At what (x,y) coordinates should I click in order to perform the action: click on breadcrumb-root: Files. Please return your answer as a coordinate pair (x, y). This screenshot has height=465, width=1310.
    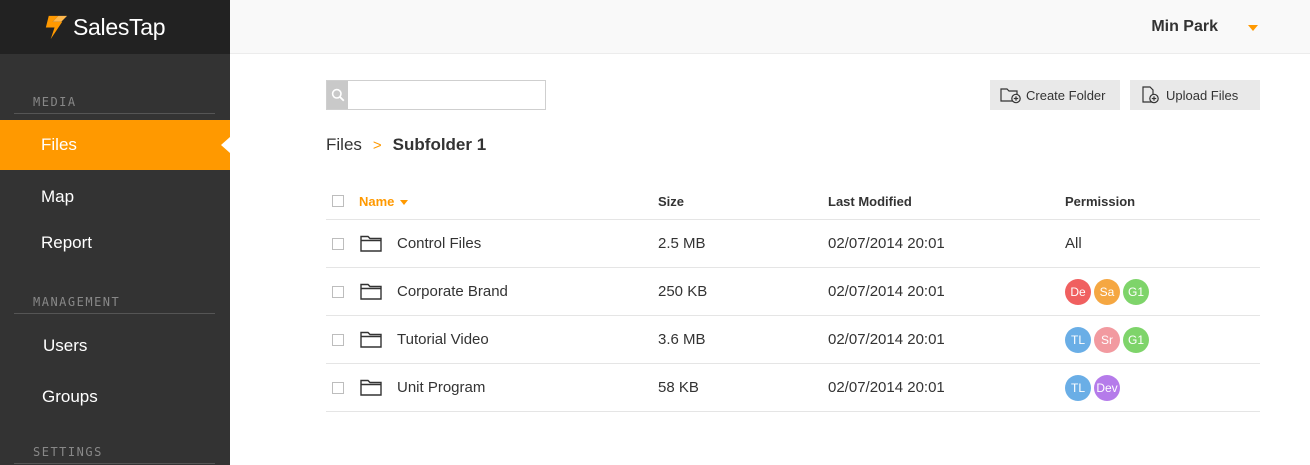
    Looking at the image, I should click on (344, 145).